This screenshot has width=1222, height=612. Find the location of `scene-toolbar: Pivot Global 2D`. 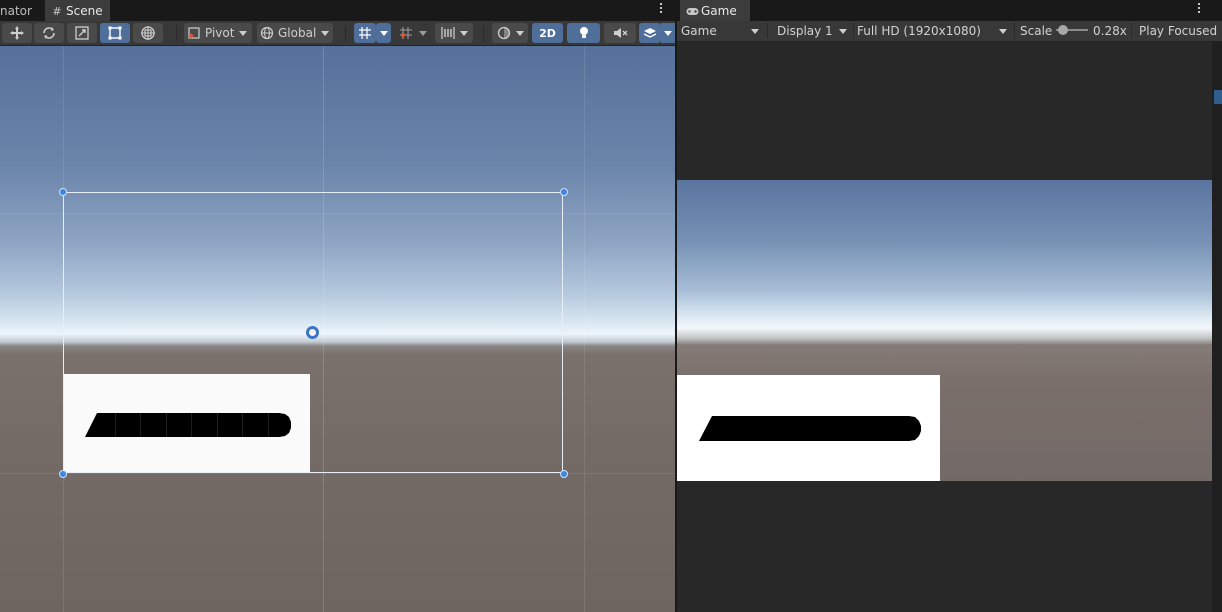

scene-toolbar: Pivot Global 2D is located at coordinates (337, 33).